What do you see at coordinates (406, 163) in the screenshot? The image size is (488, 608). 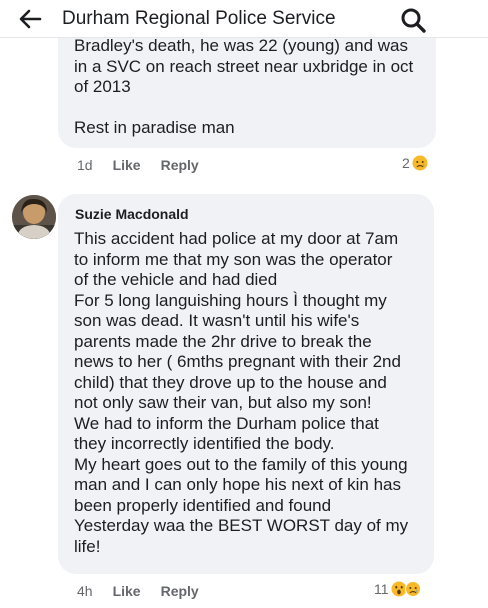 I see `reaction-count: 2` at bounding box center [406, 163].